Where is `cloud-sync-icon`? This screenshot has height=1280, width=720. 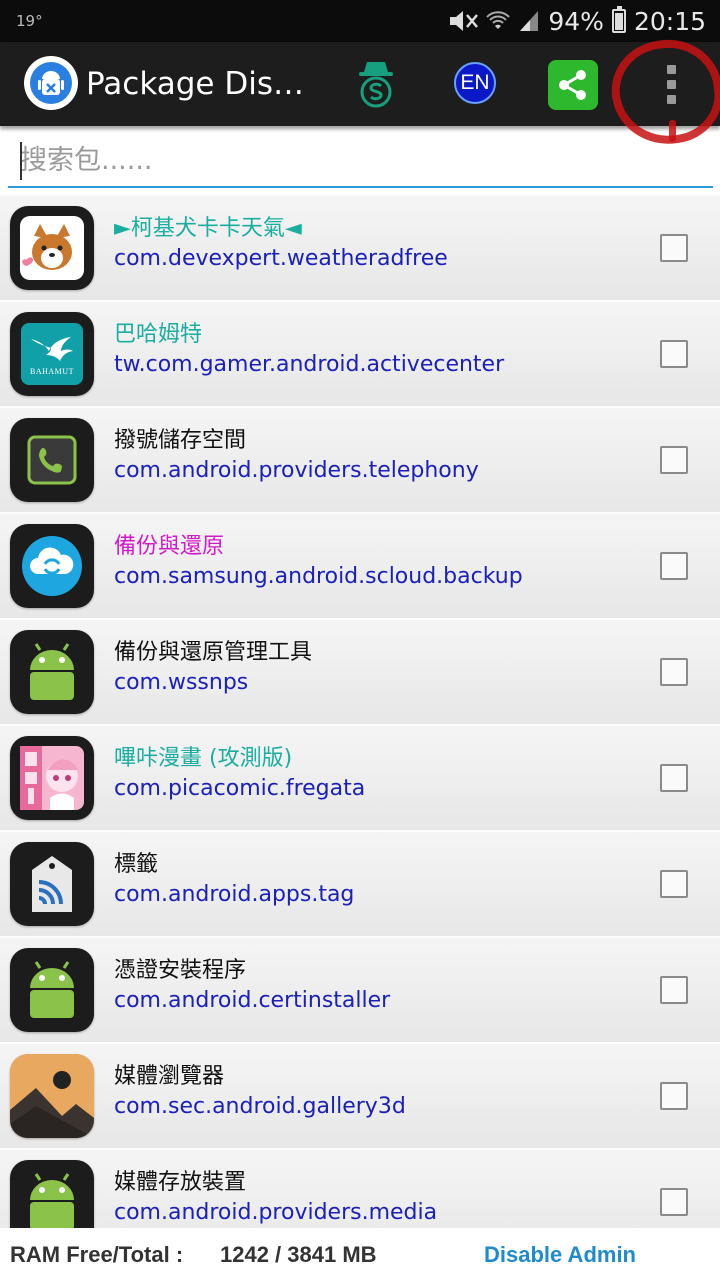
cloud-sync-icon is located at coordinates (52, 566).